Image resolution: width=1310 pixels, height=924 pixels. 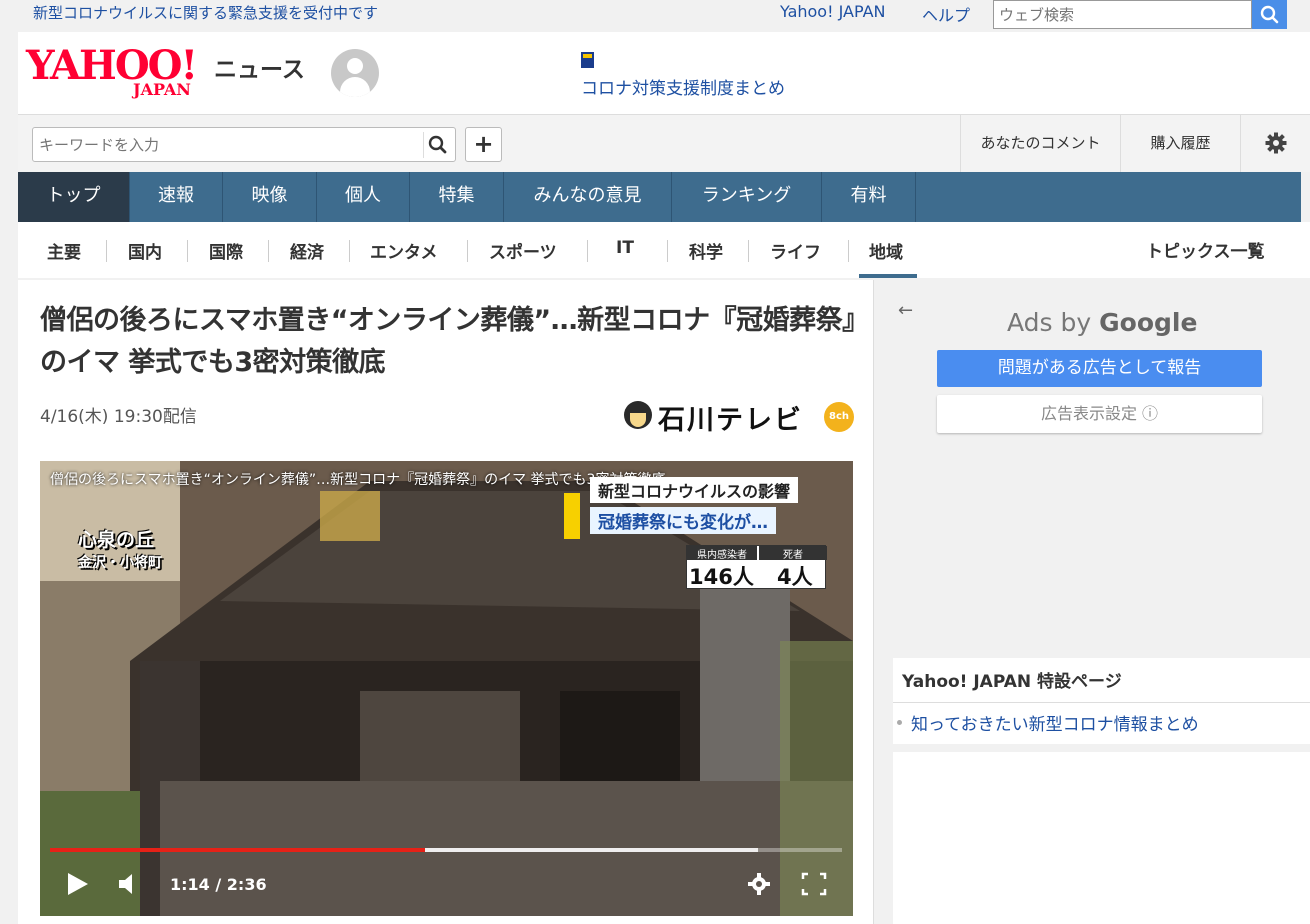 What do you see at coordinates (655, 16) in the screenshot?
I see `top-strip: 新型コロナウイルスに関する緊急支援を受付中です Yahoo! JAPAN ヘルプ` at bounding box center [655, 16].